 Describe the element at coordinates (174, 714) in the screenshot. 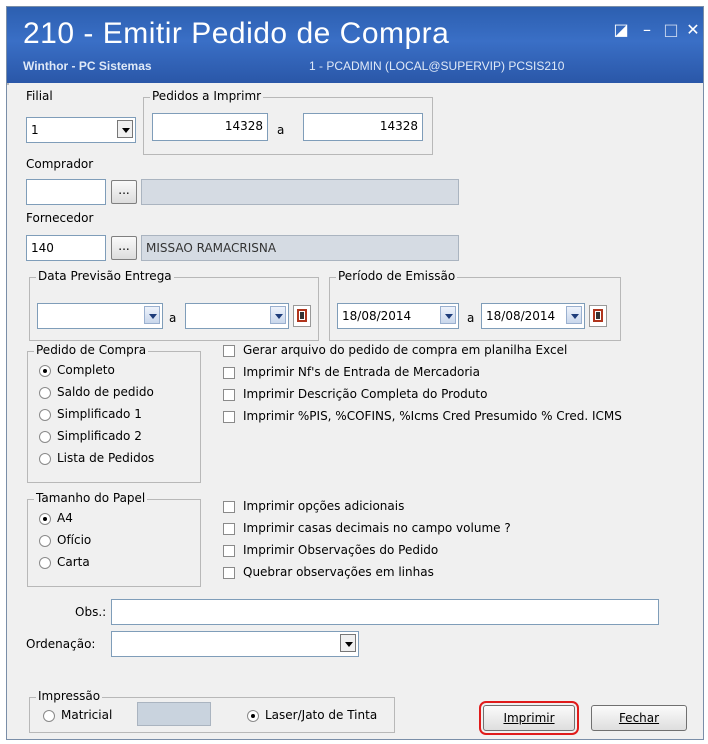

I see `matricial-printer-field` at that location.